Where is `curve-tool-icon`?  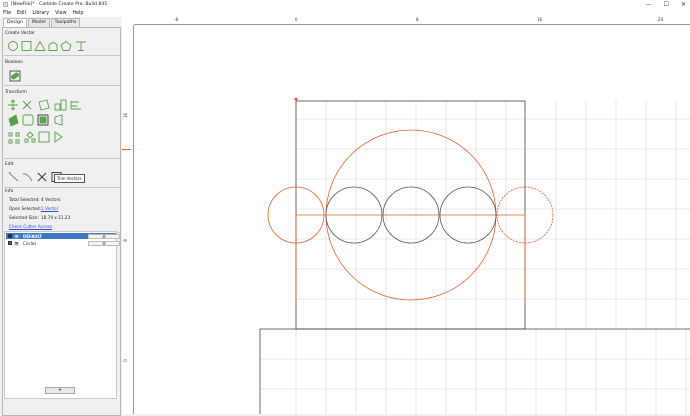 curve-tool-icon is located at coordinates (53, 46).